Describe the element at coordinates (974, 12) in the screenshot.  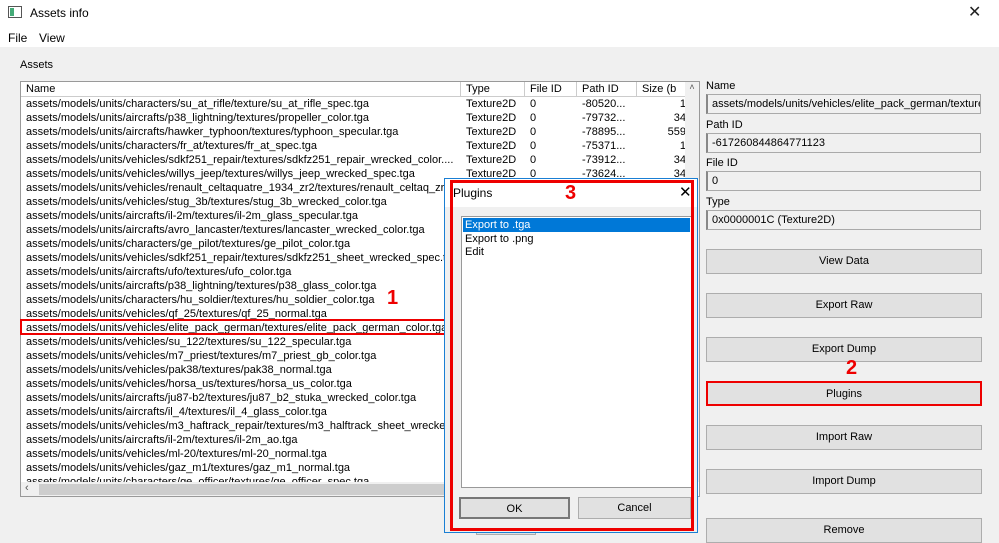
I see `close-icon: ✕` at that location.